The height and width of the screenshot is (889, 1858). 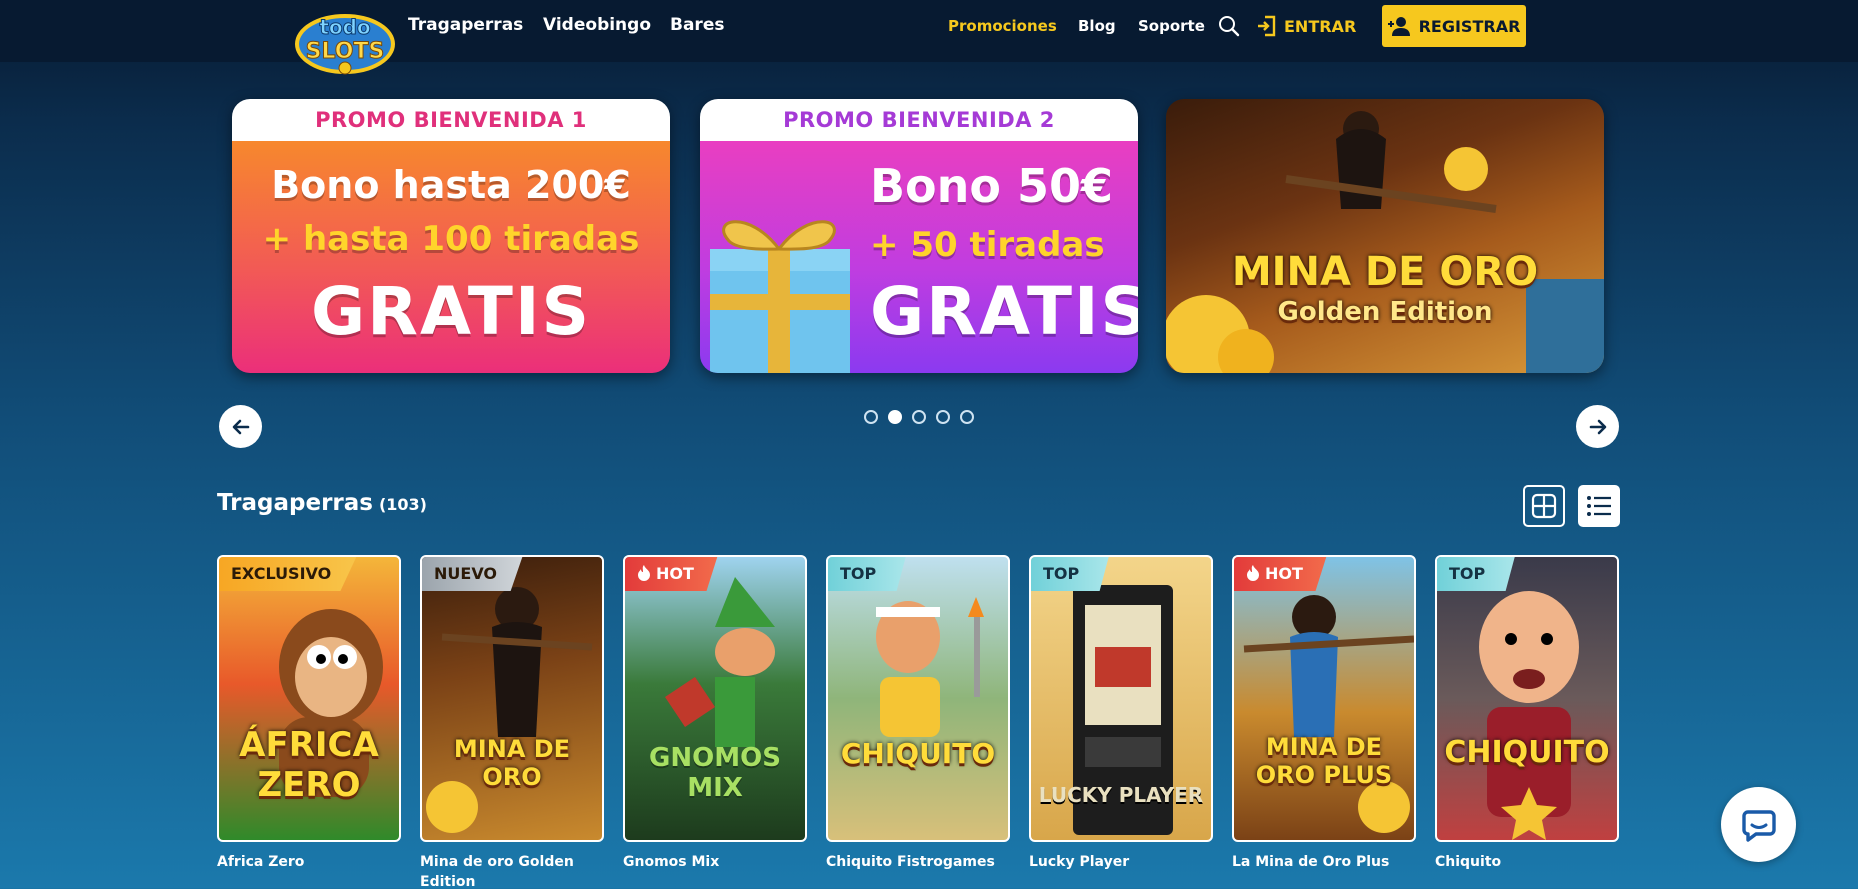 What do you see at coordinates (910, 862) in the screenshot?
I see `game-title: Chiquito Fistrogames` at bounding box center [910, 862].